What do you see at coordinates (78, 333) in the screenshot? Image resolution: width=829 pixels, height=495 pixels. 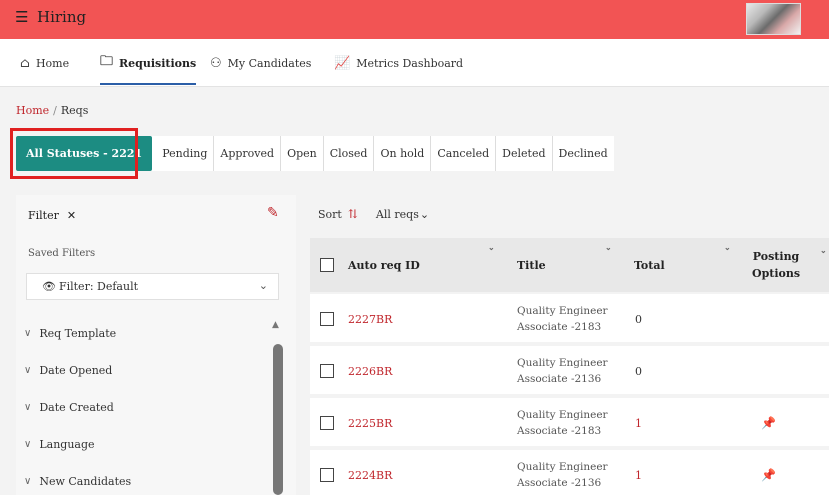 I see `filter-group-label: Req Template` at bounding box center [78, 333].